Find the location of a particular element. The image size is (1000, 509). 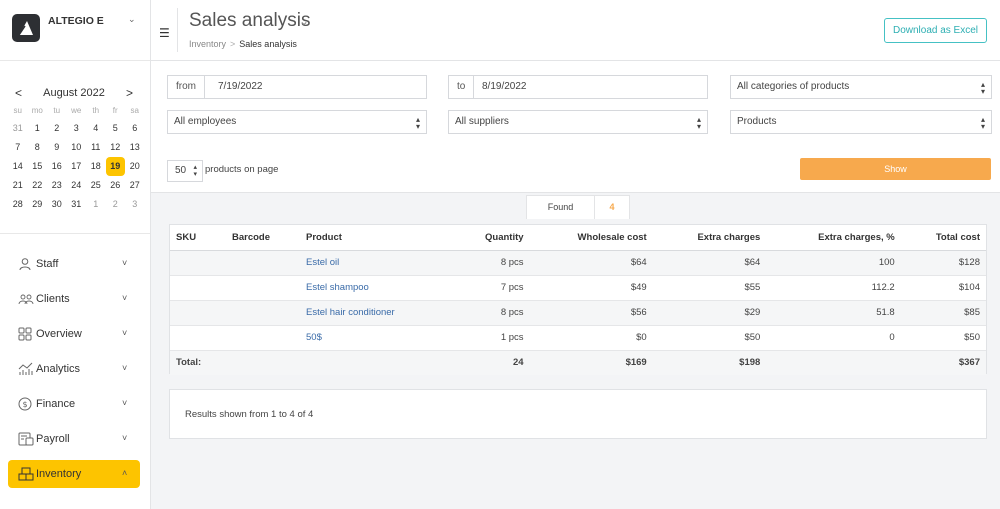

sidebar-item-label: Inventory is located at coordinates (59, 474).